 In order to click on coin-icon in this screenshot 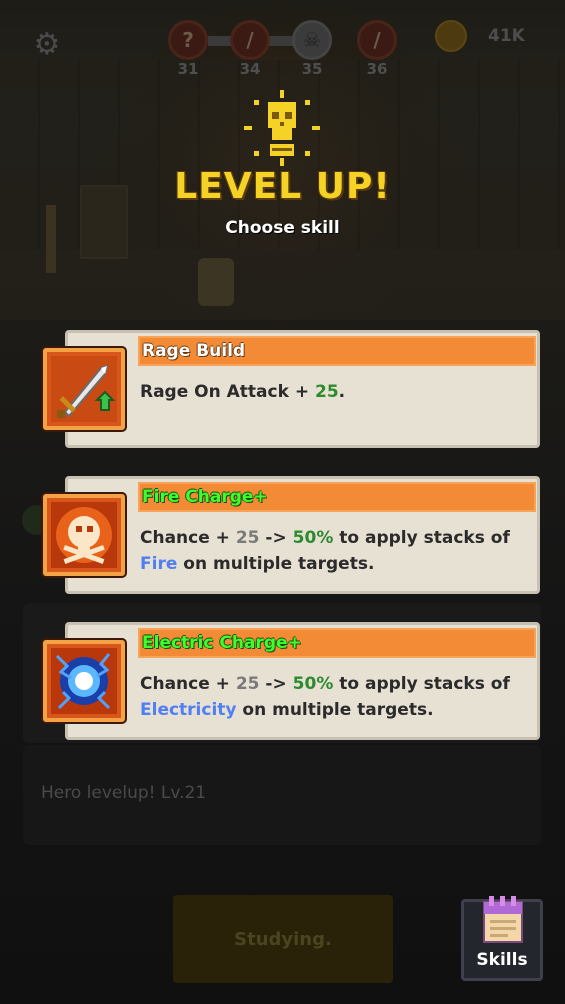, I will do `click(451, 36)`.